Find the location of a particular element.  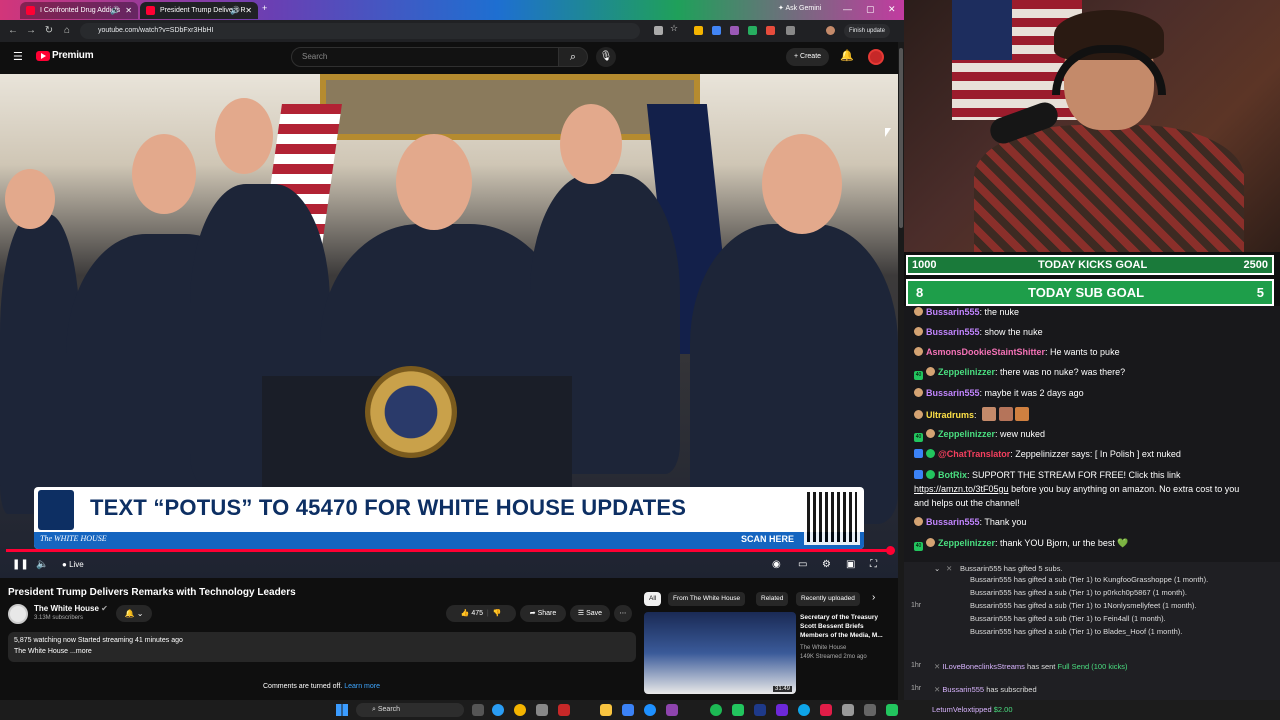

extensions-puzzle-icon is located at coordinates (790, 30).